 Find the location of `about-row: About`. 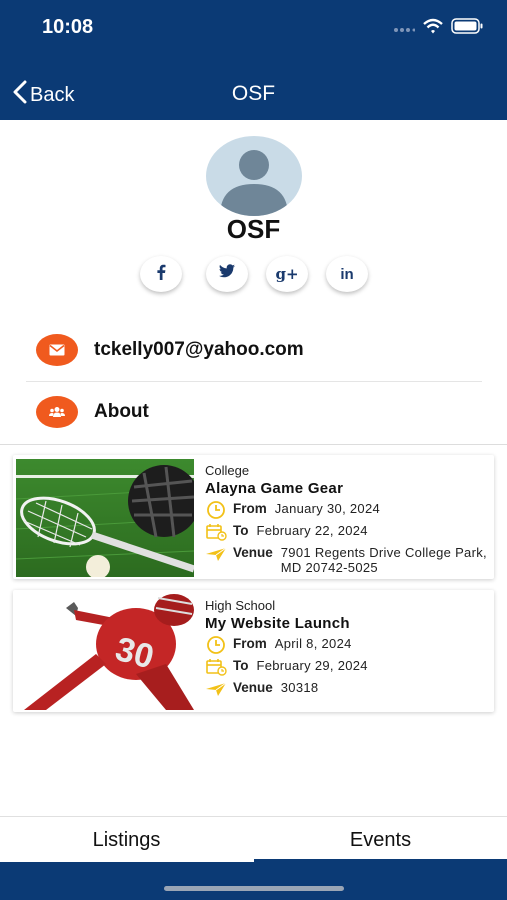

about-row: About is located at coordinates (254, 412).